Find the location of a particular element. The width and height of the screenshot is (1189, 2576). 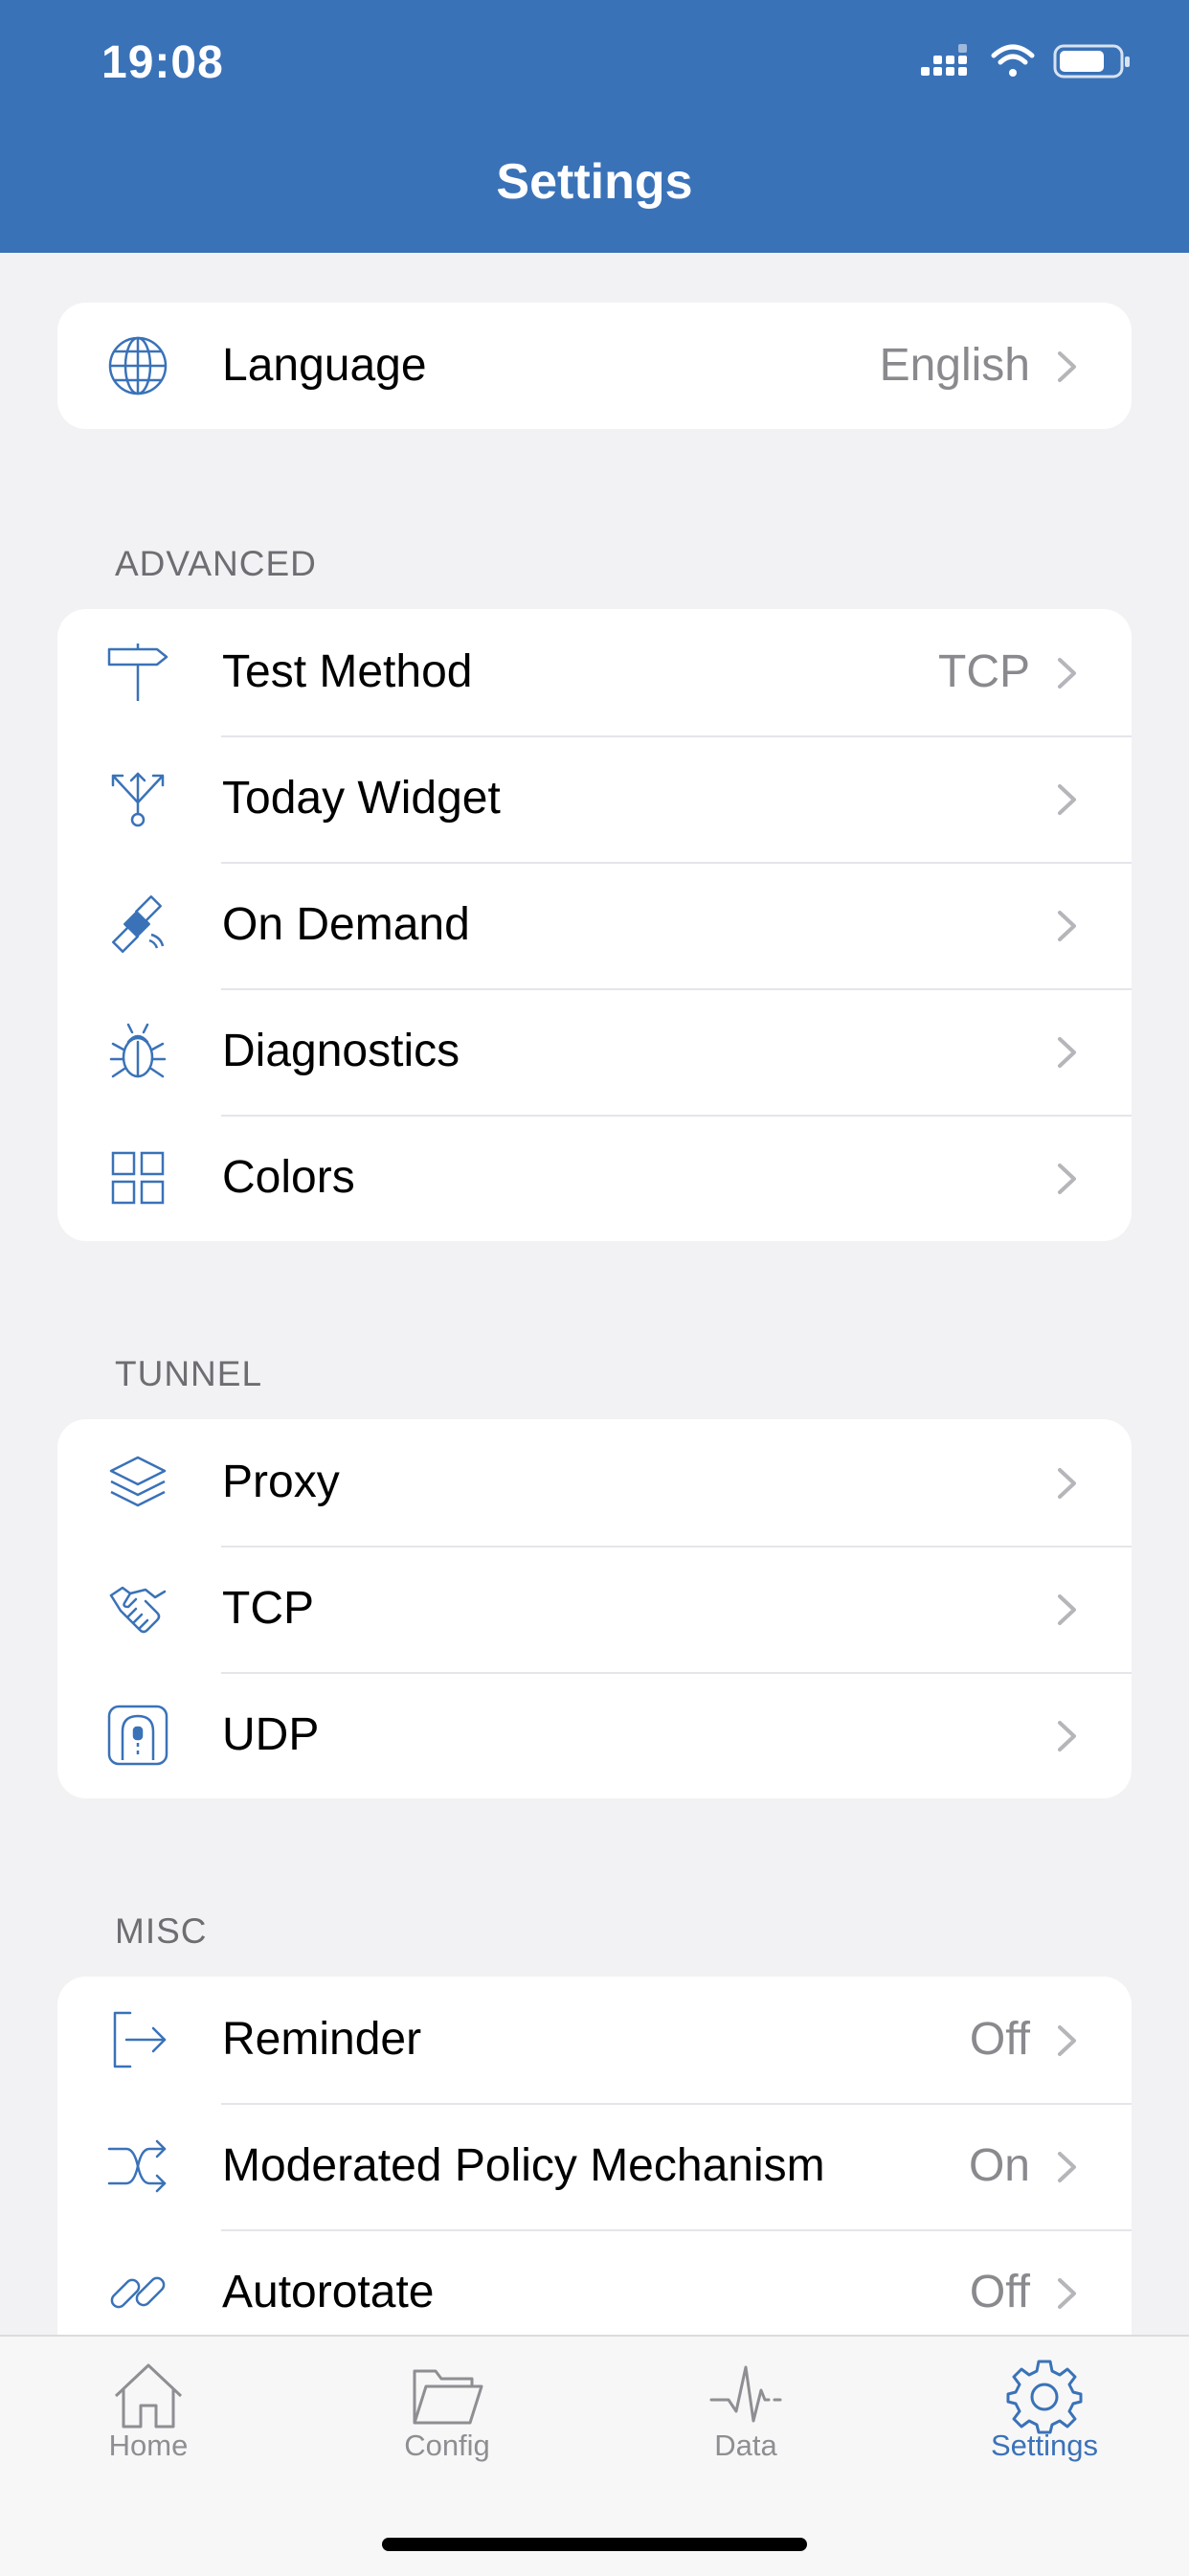

section-header-misc: MISC is located at coordinates (161, 1931).